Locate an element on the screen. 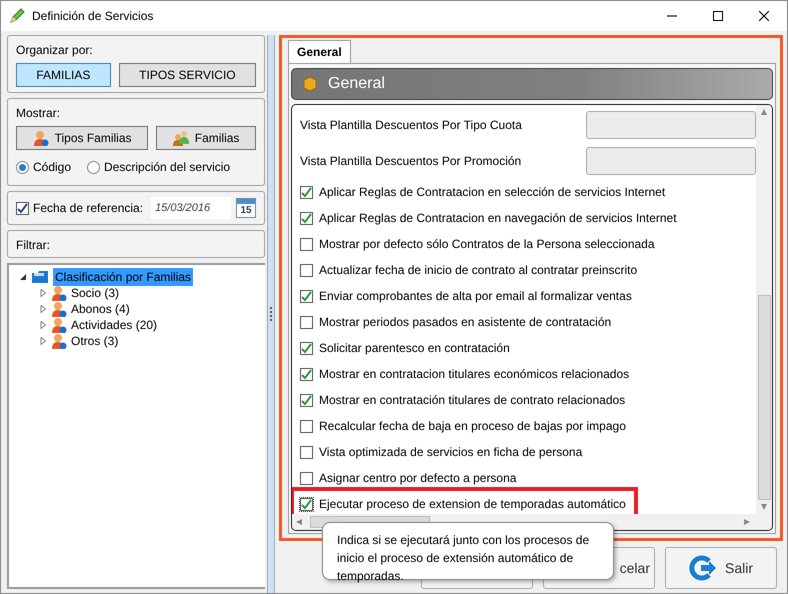 The image size is (788, 594). section-title: General is located at coordinates (356, 84).